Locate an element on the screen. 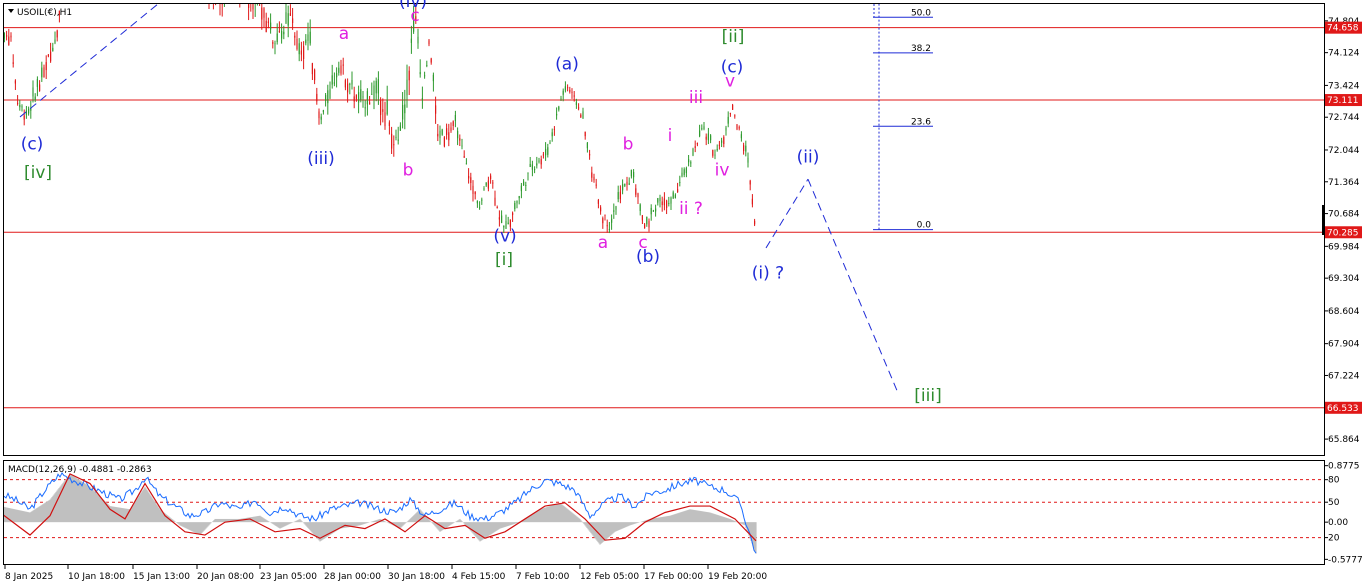 The image size is (1366, 588). price-tick-label: 65.864 is located at coordinates (1344, 440).